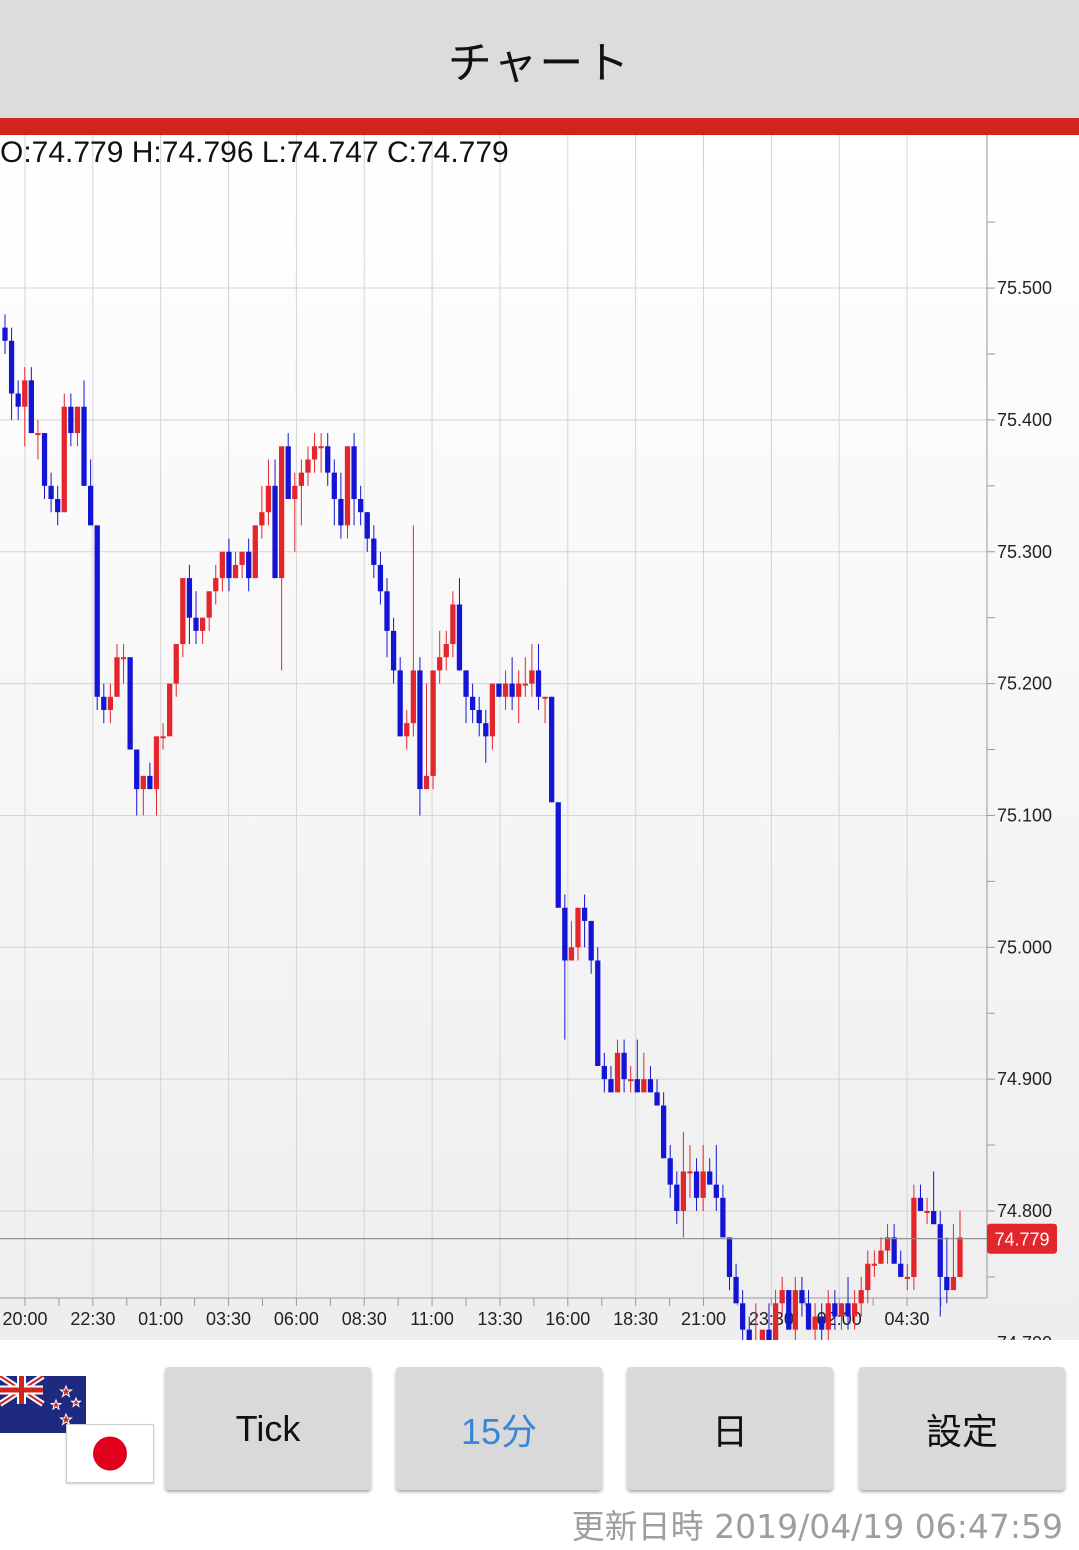  Describe the element at coordinates (268, 1428) in the screenshot. I see `tick-button: Tick` at that location.